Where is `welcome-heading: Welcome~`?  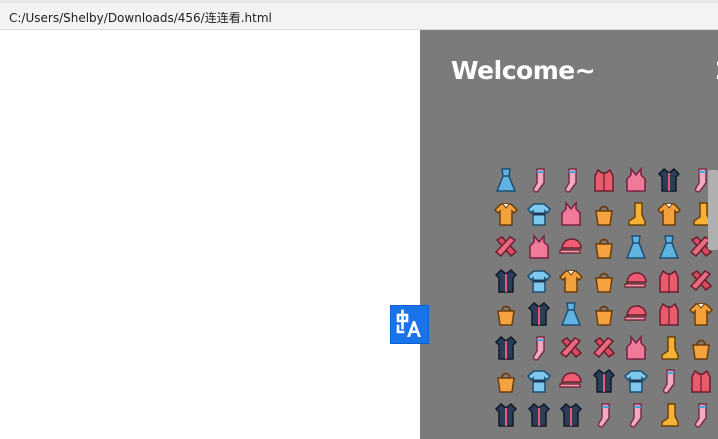
welcome-heading: Welcome~ is located at coordinates (523, 70).